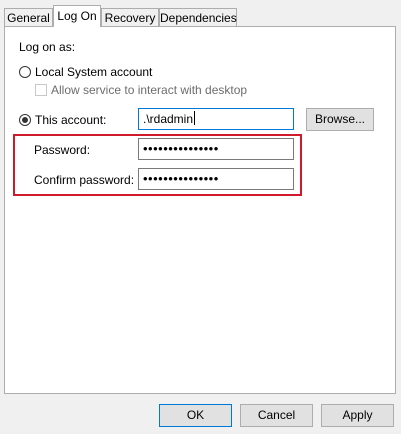 This screenshot has height=434, width=401. Describe the element at coordinates (276, 415) in the screenshot. I see `cancel-button: Cancel` at that location.